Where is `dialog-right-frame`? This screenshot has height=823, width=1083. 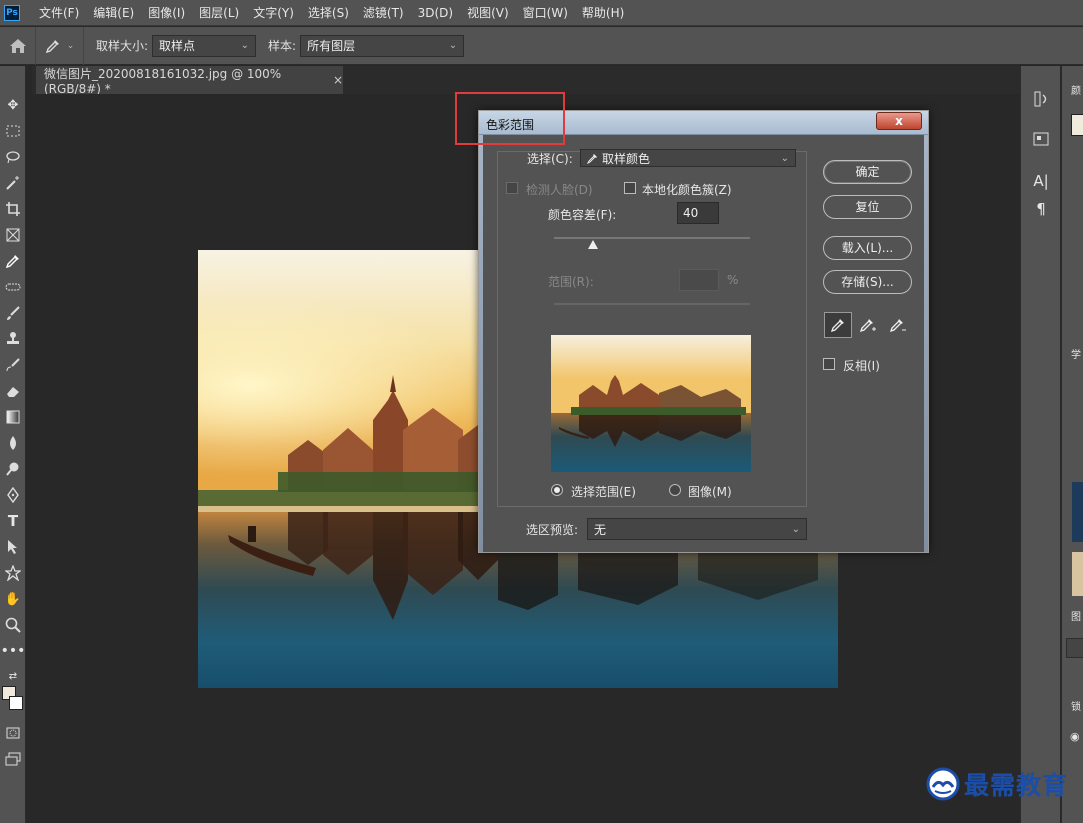
dialog-right-frame is located at coordinates (926, 343).